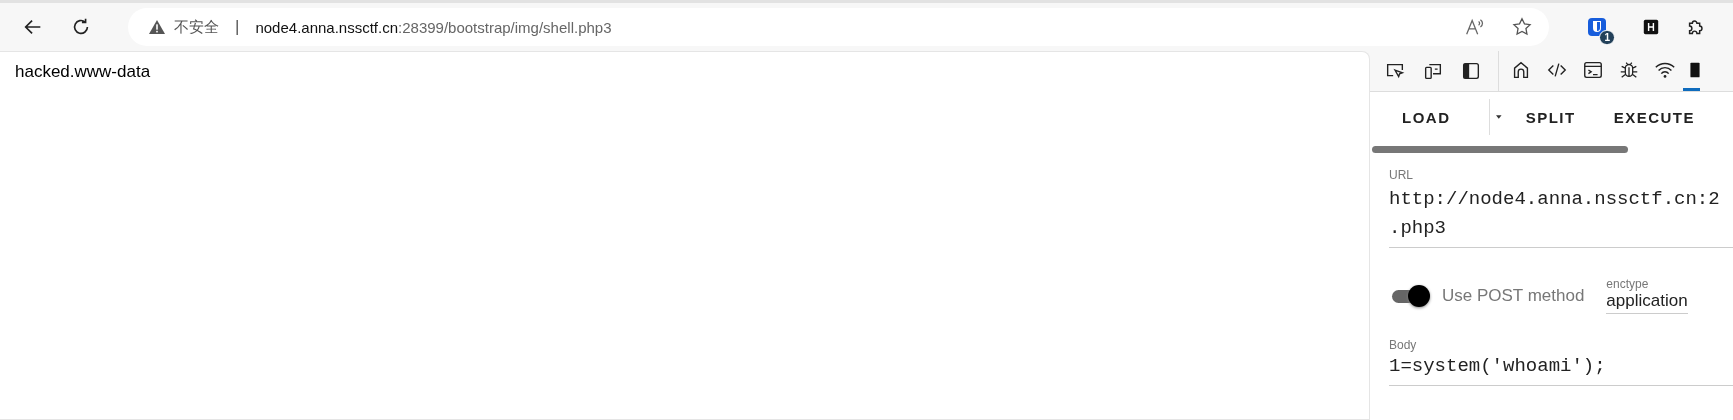 The image size is (1733, 420). Describe the element at coordinates (1418, 228) in the screenshot. I see `field-value: .php3` at that location.